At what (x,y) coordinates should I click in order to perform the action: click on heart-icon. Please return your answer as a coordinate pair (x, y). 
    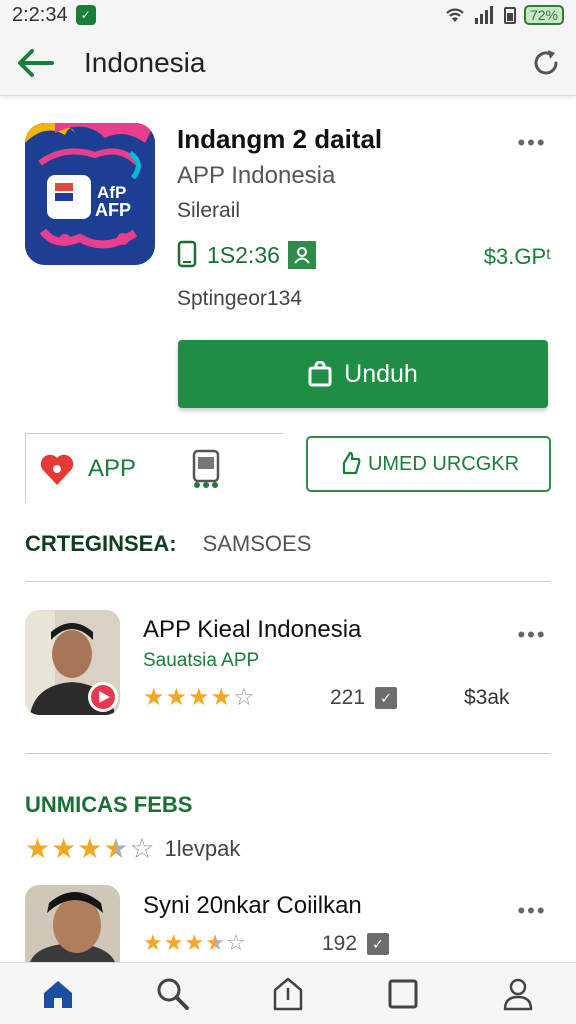
    Looking at the image, I should click on (57, 469).